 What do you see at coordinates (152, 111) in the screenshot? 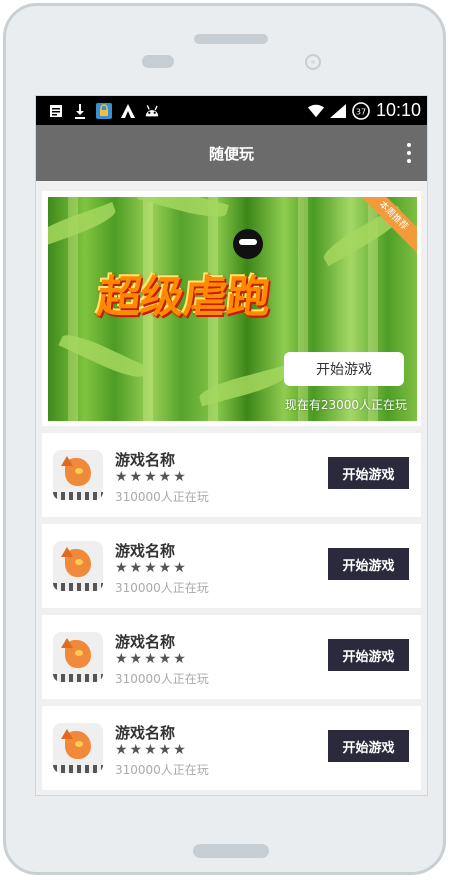
I see `android-icon` at bounding box center [152, 111].